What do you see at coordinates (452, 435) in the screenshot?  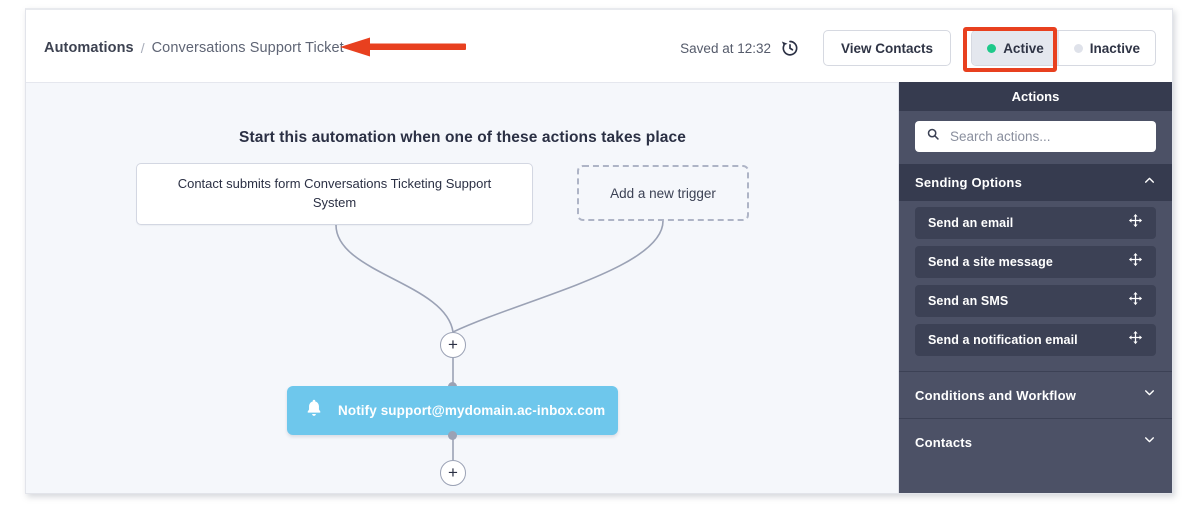 I see `node-port-bottom` at bounding box center [452, 435].